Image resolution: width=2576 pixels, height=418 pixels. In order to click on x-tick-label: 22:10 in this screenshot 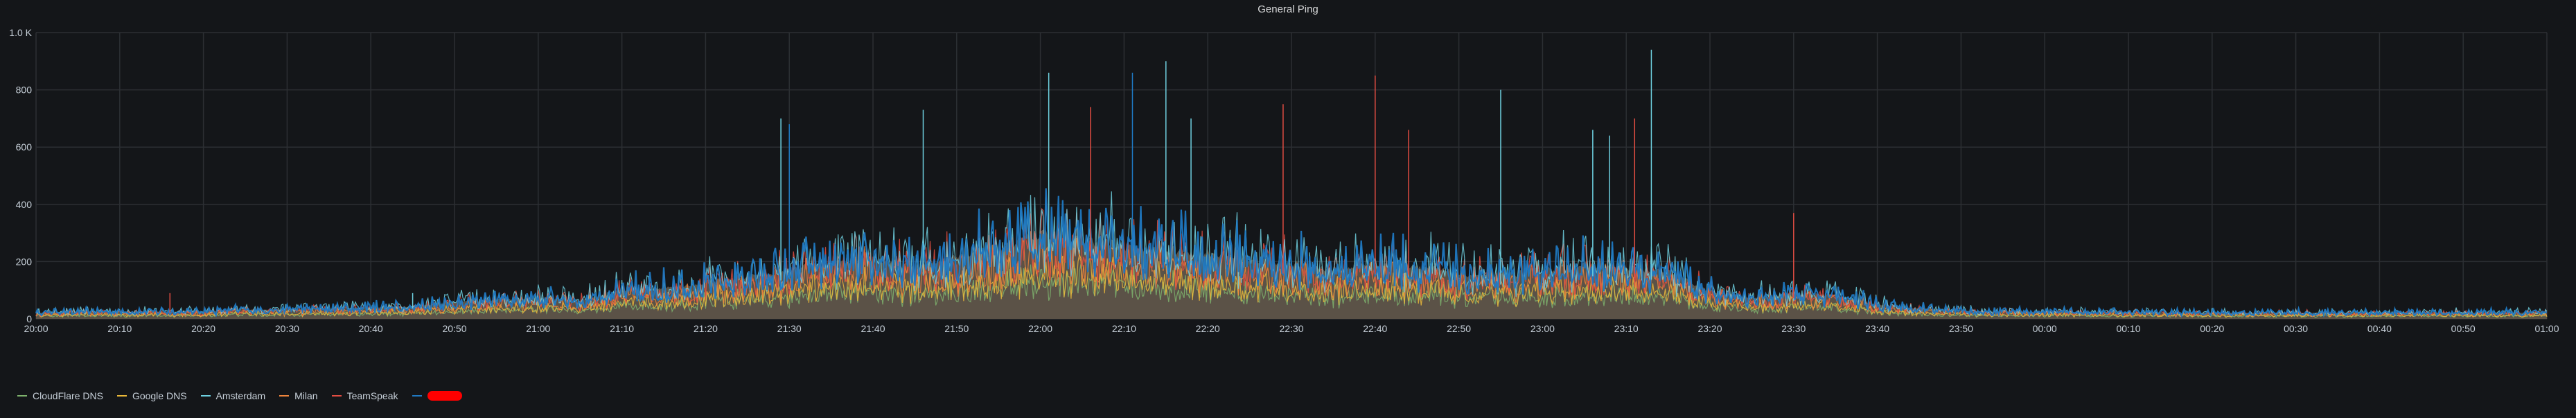, I will do `click(1124, 328)`.